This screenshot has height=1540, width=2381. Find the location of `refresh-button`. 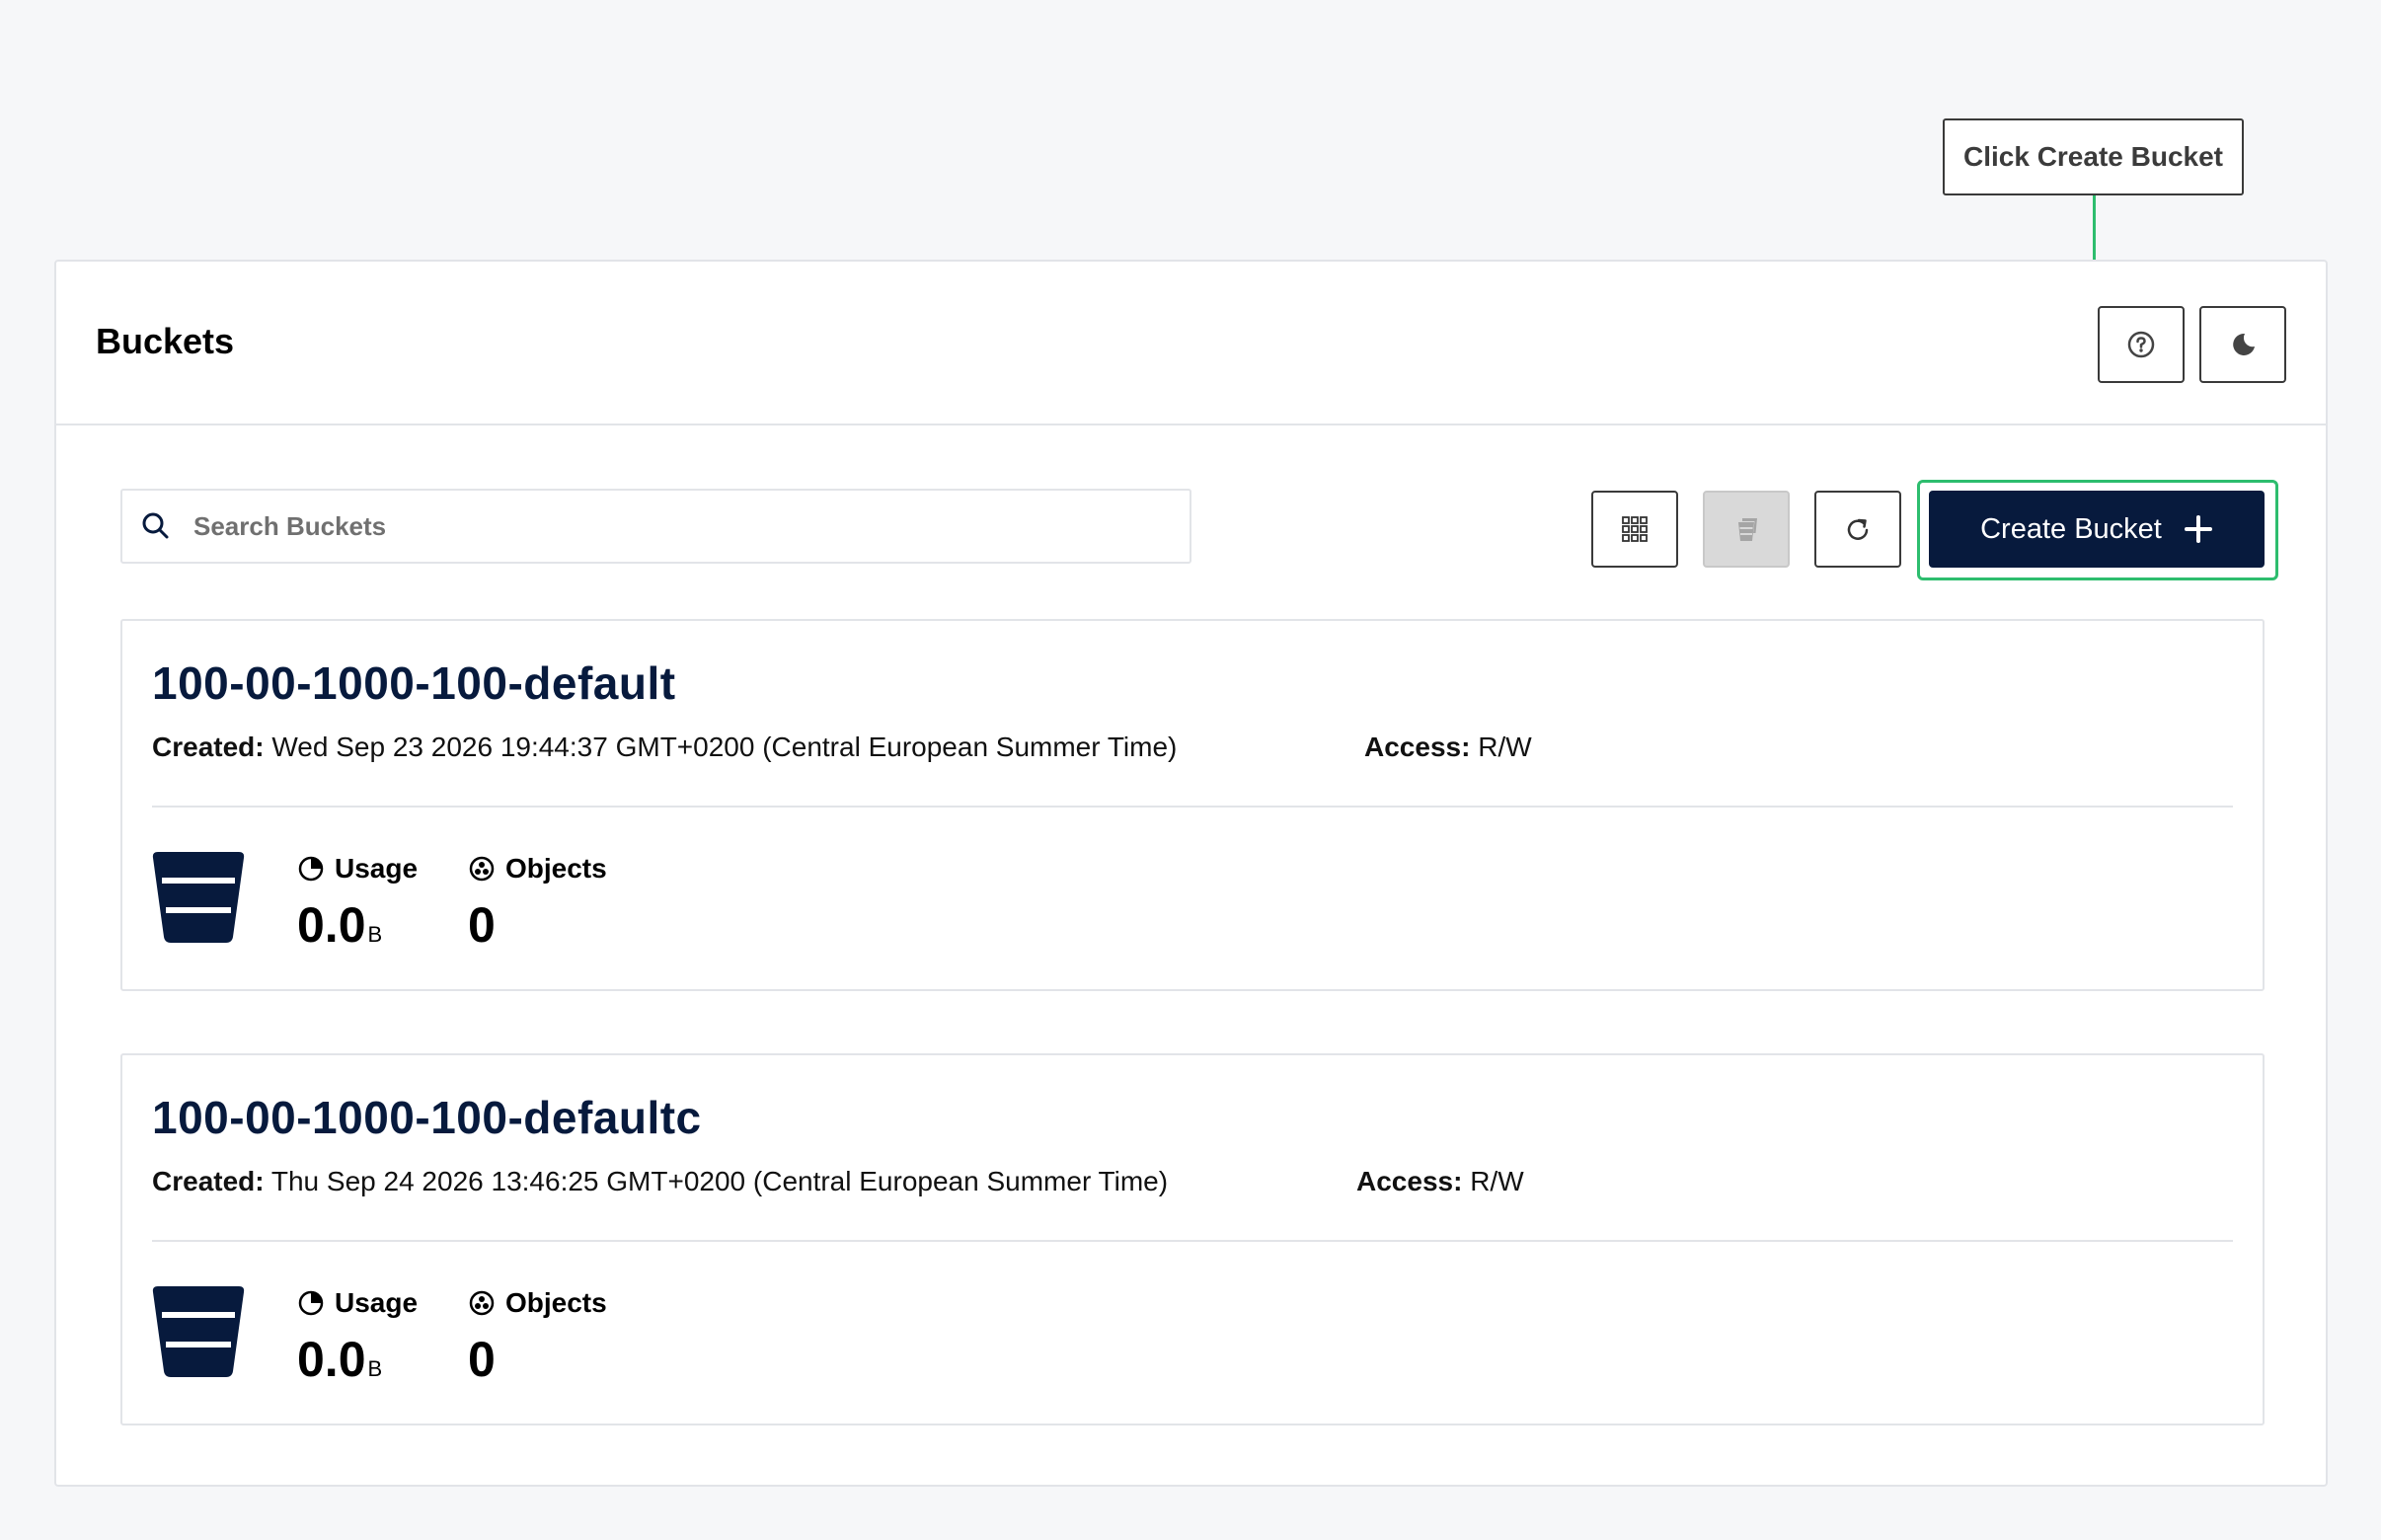

refresh-button is located at coordinates (1857, 529).